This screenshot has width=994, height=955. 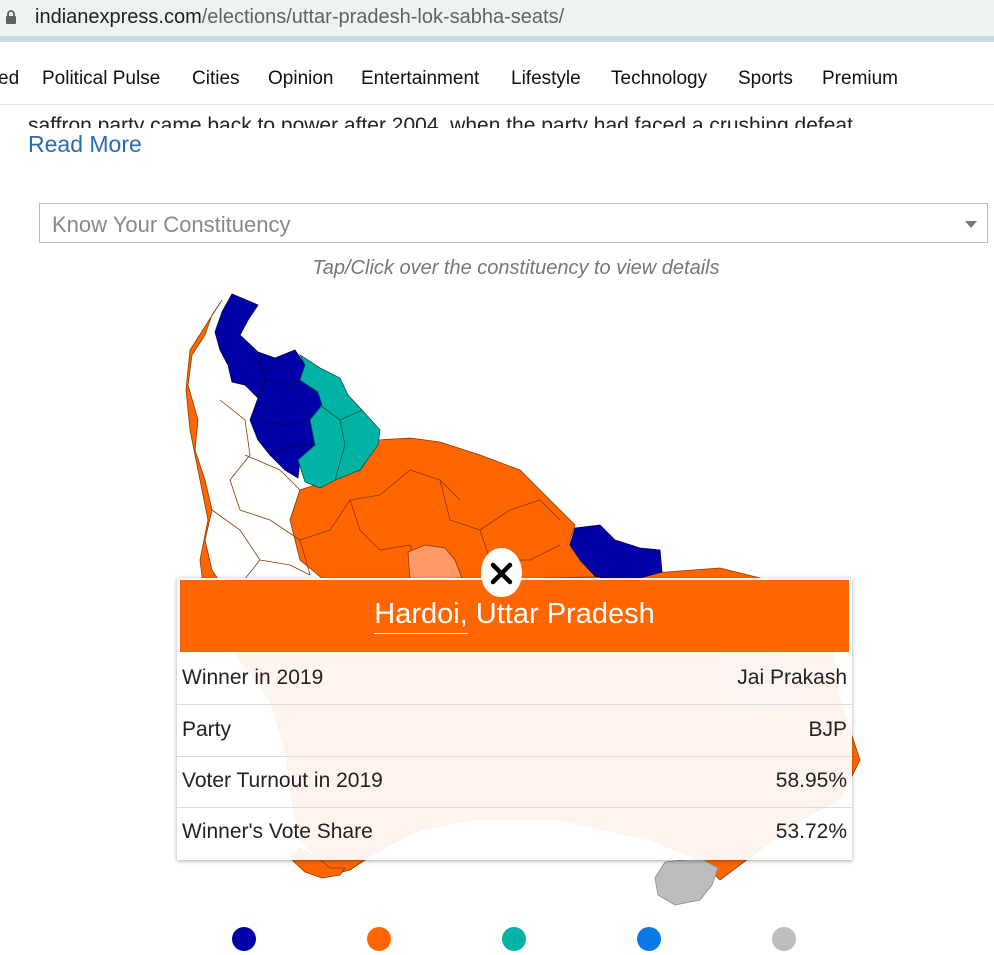 What do you see at coordinates (784, 939) in the screenshot?
I see `legend-dot-grey` at bounding box center [784, 939].